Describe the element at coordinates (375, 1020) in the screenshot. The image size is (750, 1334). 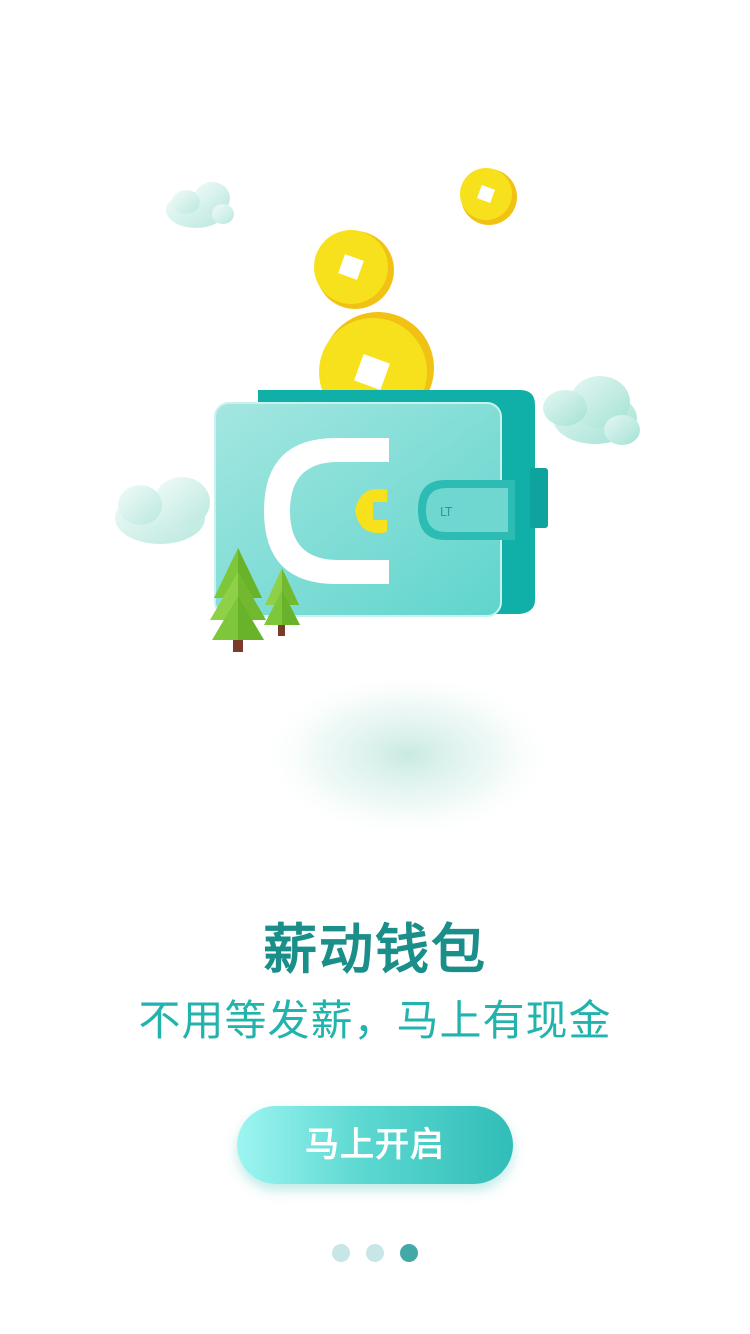
I see `page-subtitle: 不用等发薪，马上有现金` at that location.